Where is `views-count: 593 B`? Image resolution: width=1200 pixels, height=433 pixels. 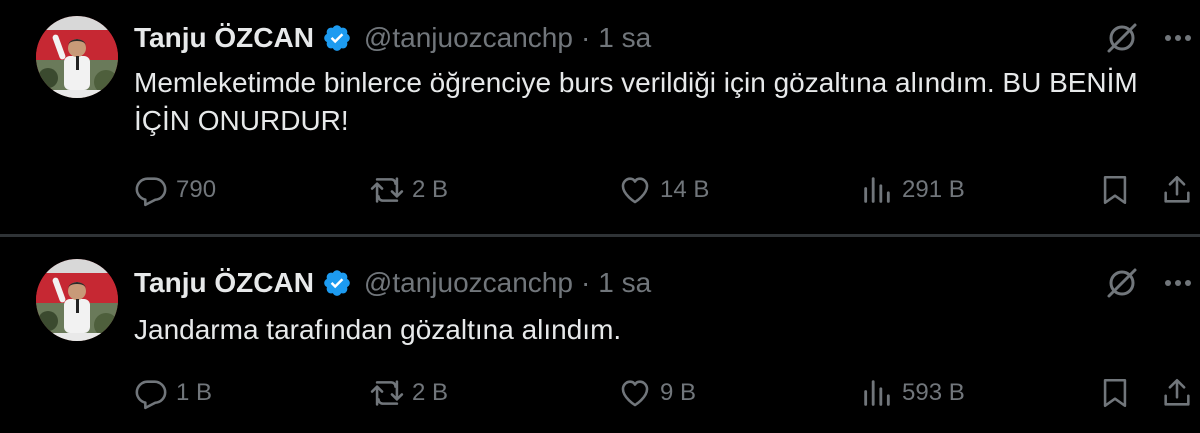 views-count: 593 B is located at coordinates (933, 392).